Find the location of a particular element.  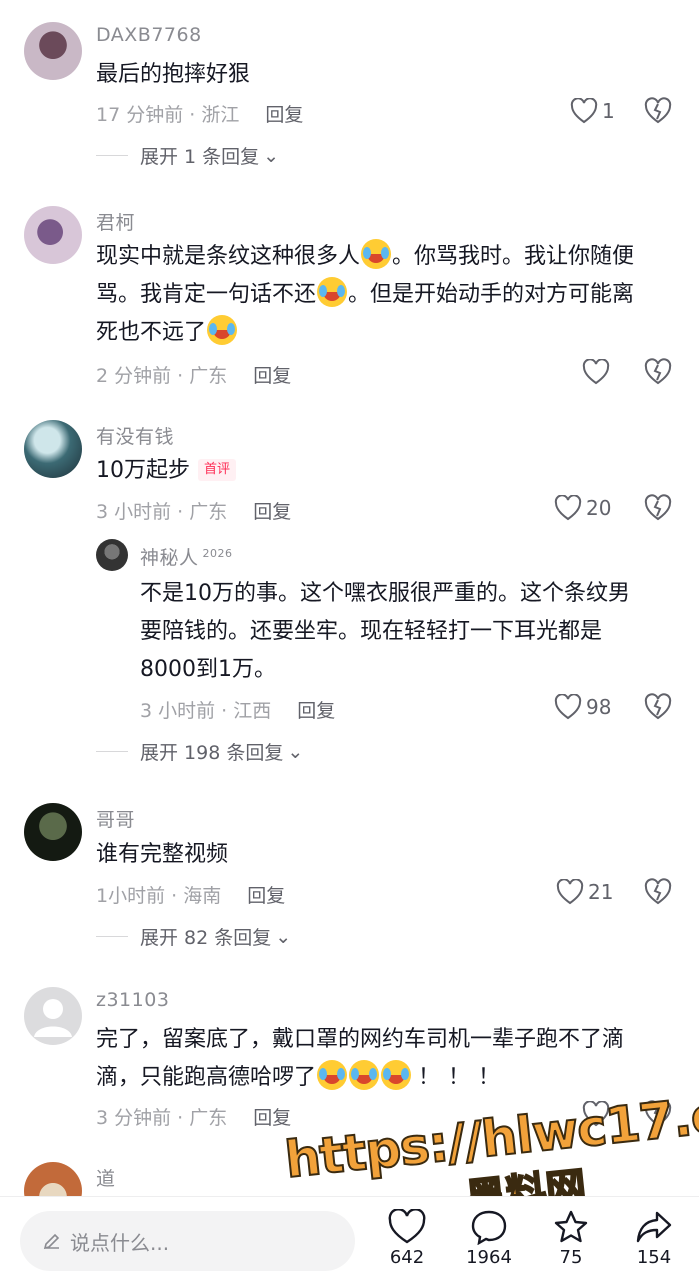

comment-username: 哥哥 is located at coordinates (115, 818).